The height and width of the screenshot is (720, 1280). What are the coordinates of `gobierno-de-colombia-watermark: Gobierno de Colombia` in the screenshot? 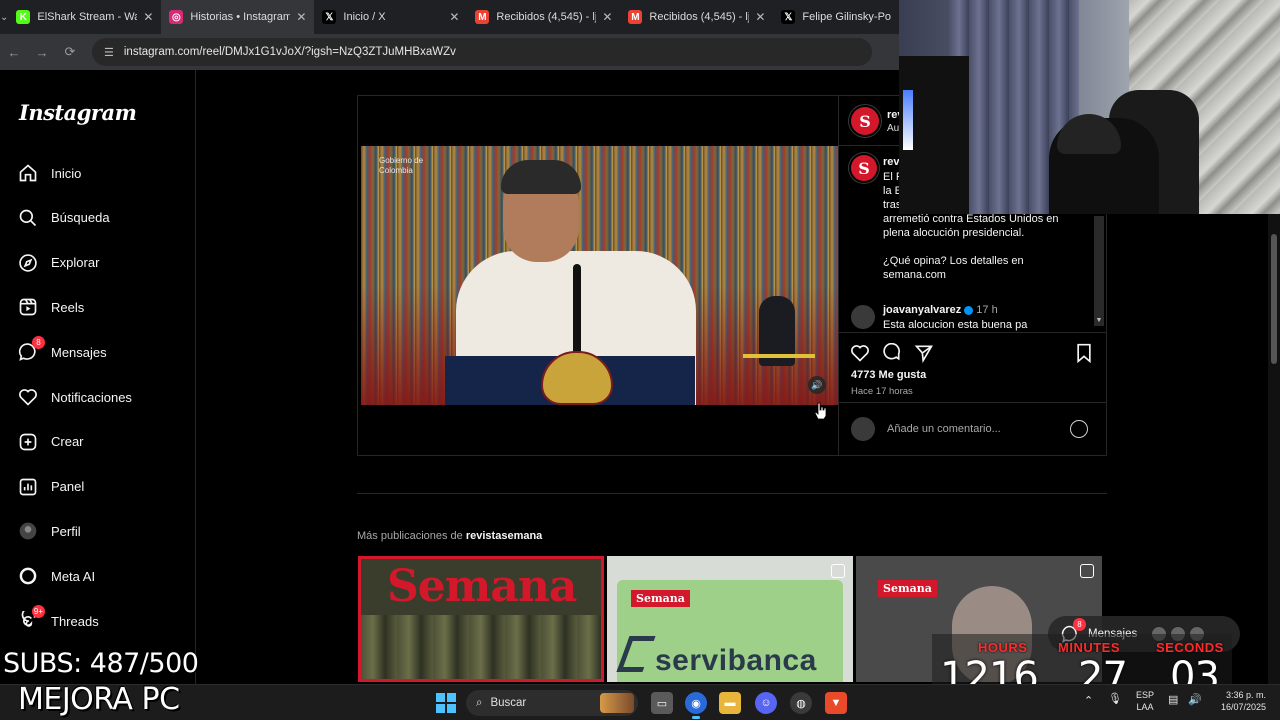 It's located at (401, 165).